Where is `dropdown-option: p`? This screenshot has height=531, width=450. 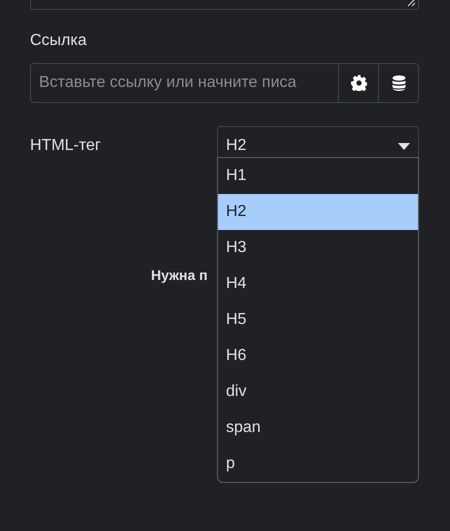
dropdown-option: p is located at coordinates (318, 464).